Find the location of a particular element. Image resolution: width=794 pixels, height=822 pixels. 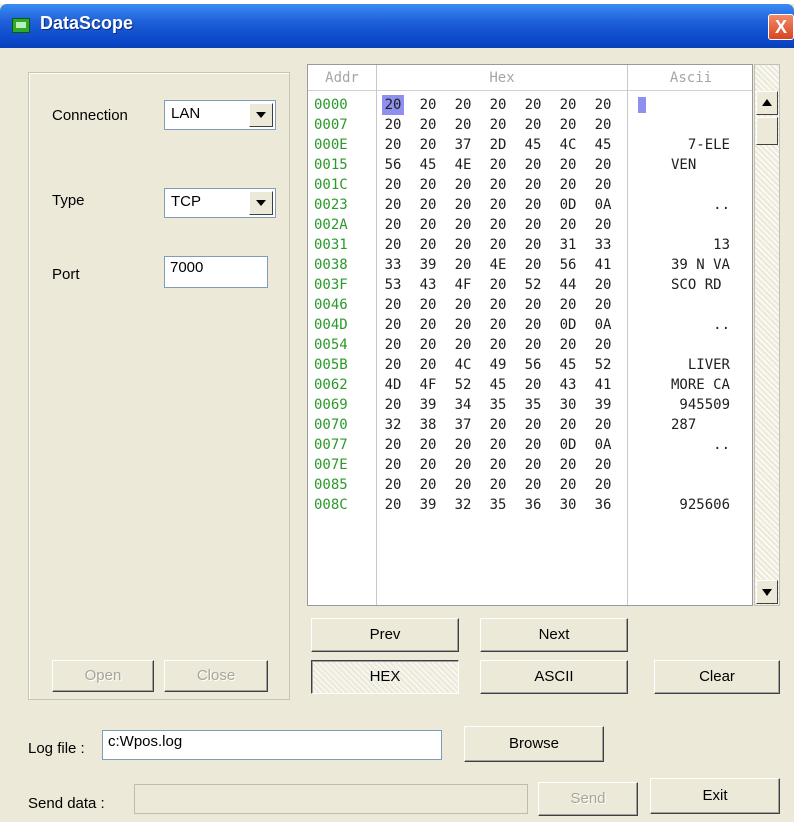

title-bar: DataScope X is located at coordinates (397, 26).